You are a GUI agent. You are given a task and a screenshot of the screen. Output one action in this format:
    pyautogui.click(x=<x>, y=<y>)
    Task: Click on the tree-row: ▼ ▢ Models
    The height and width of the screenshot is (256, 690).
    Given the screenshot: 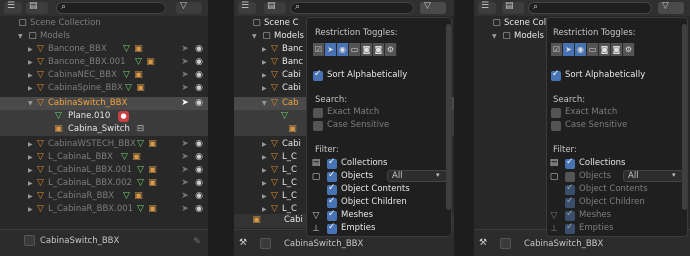 What is the action you would take?
    pyautogui.click(x=104, y=36)
    